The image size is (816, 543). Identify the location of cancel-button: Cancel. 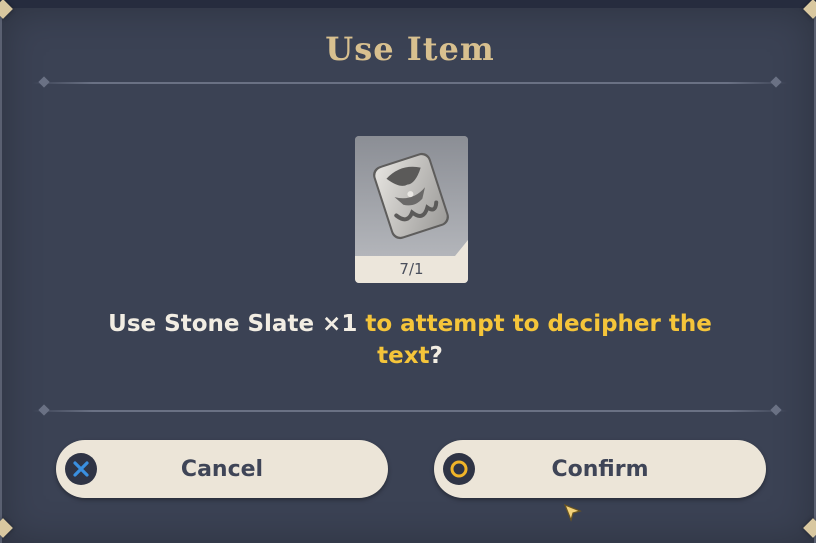
(222, 469).